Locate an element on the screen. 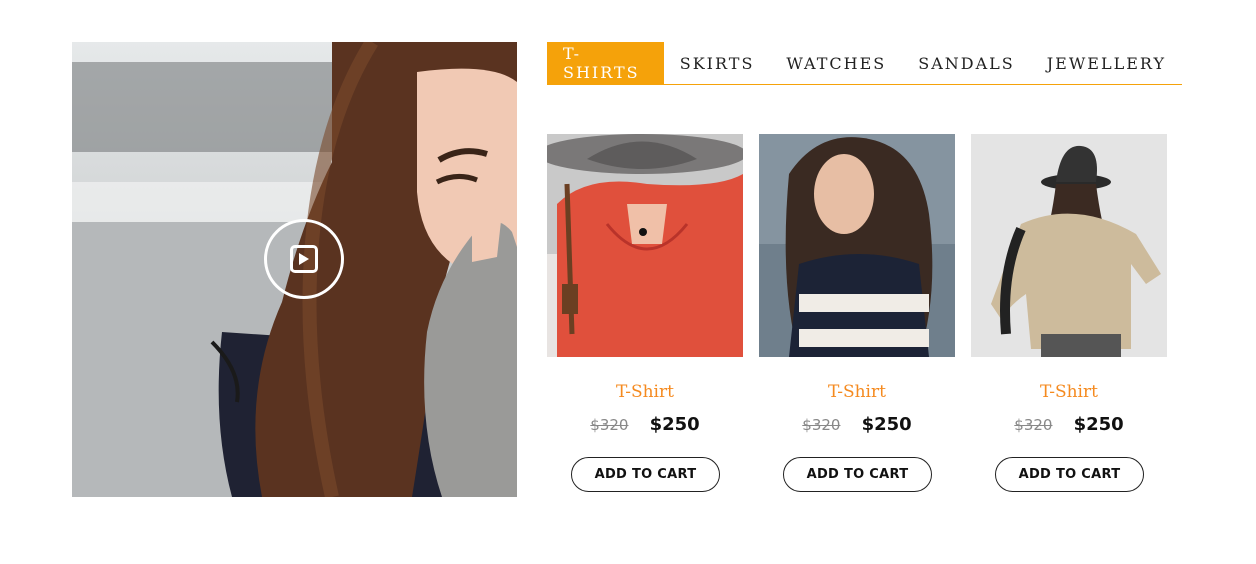  tab-watches: WATCHES is located at coordinates (836, 63).